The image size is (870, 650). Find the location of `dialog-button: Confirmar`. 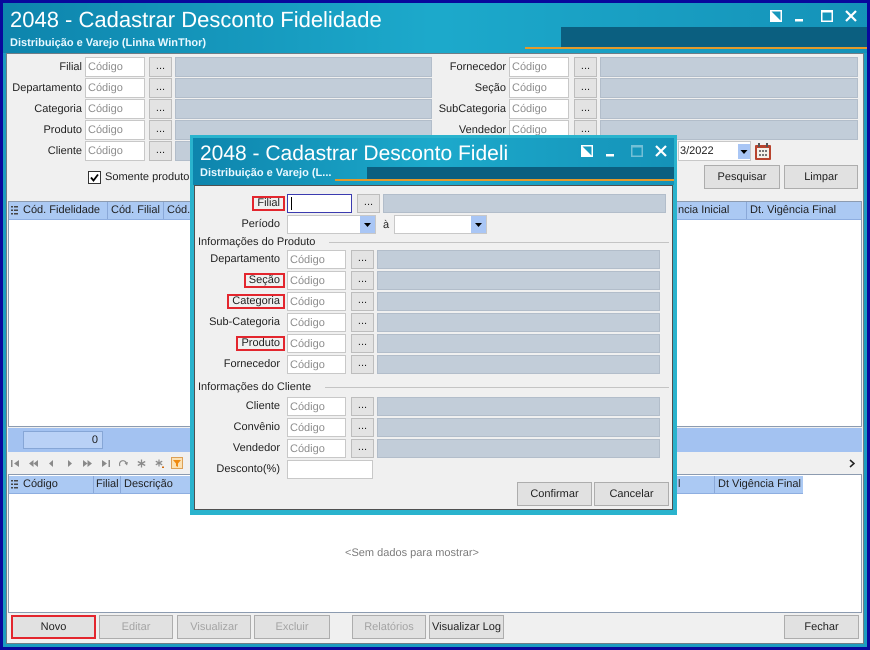

dialog-button: Confirmar is located at coordinates (554, 494).